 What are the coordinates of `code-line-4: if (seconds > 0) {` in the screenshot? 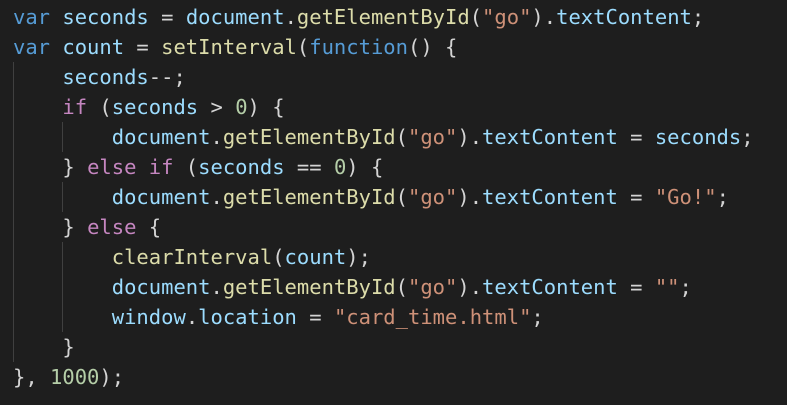 It's located at (149, 107).